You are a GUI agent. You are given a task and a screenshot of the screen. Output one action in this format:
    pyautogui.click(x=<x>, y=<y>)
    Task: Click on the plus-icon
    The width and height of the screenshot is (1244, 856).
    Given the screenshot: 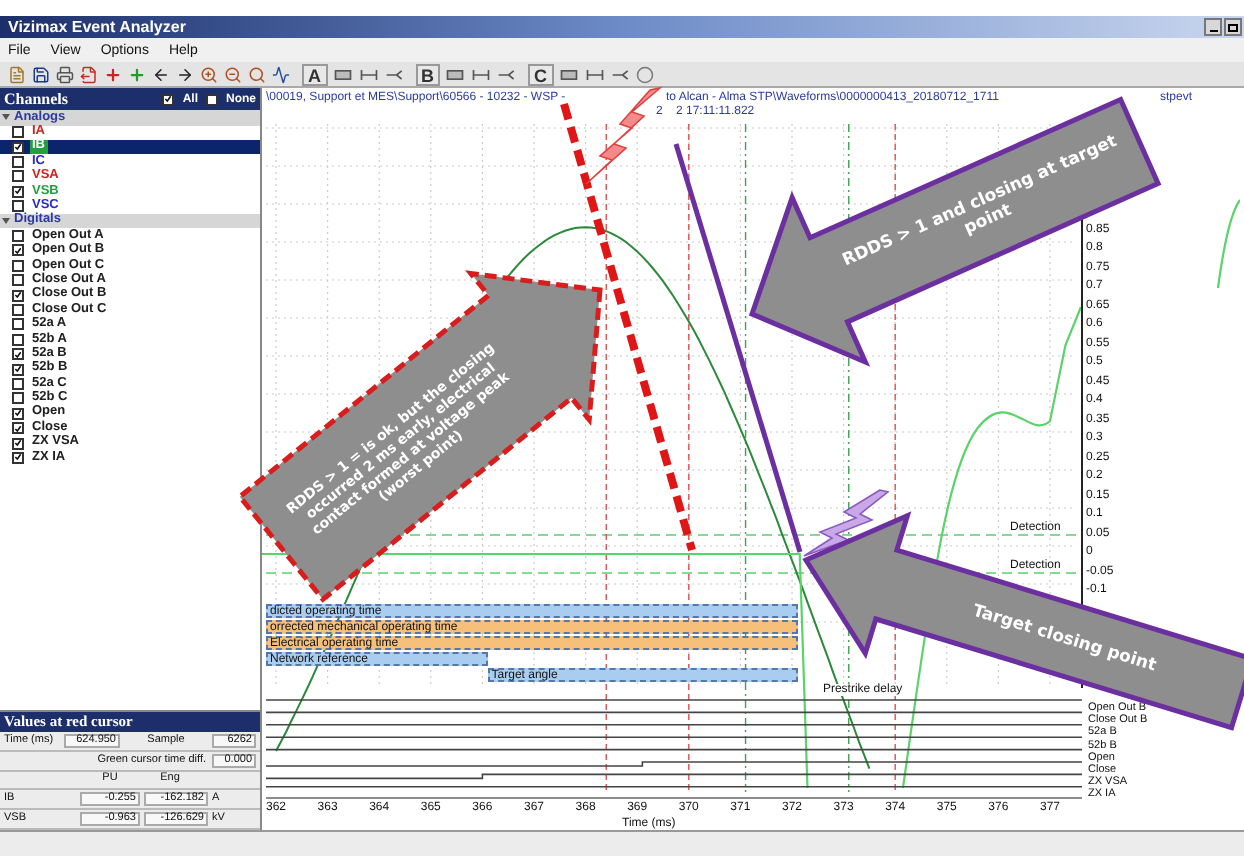 What is the action you would take?
    pyautogui.click(x=113, y=74)
    